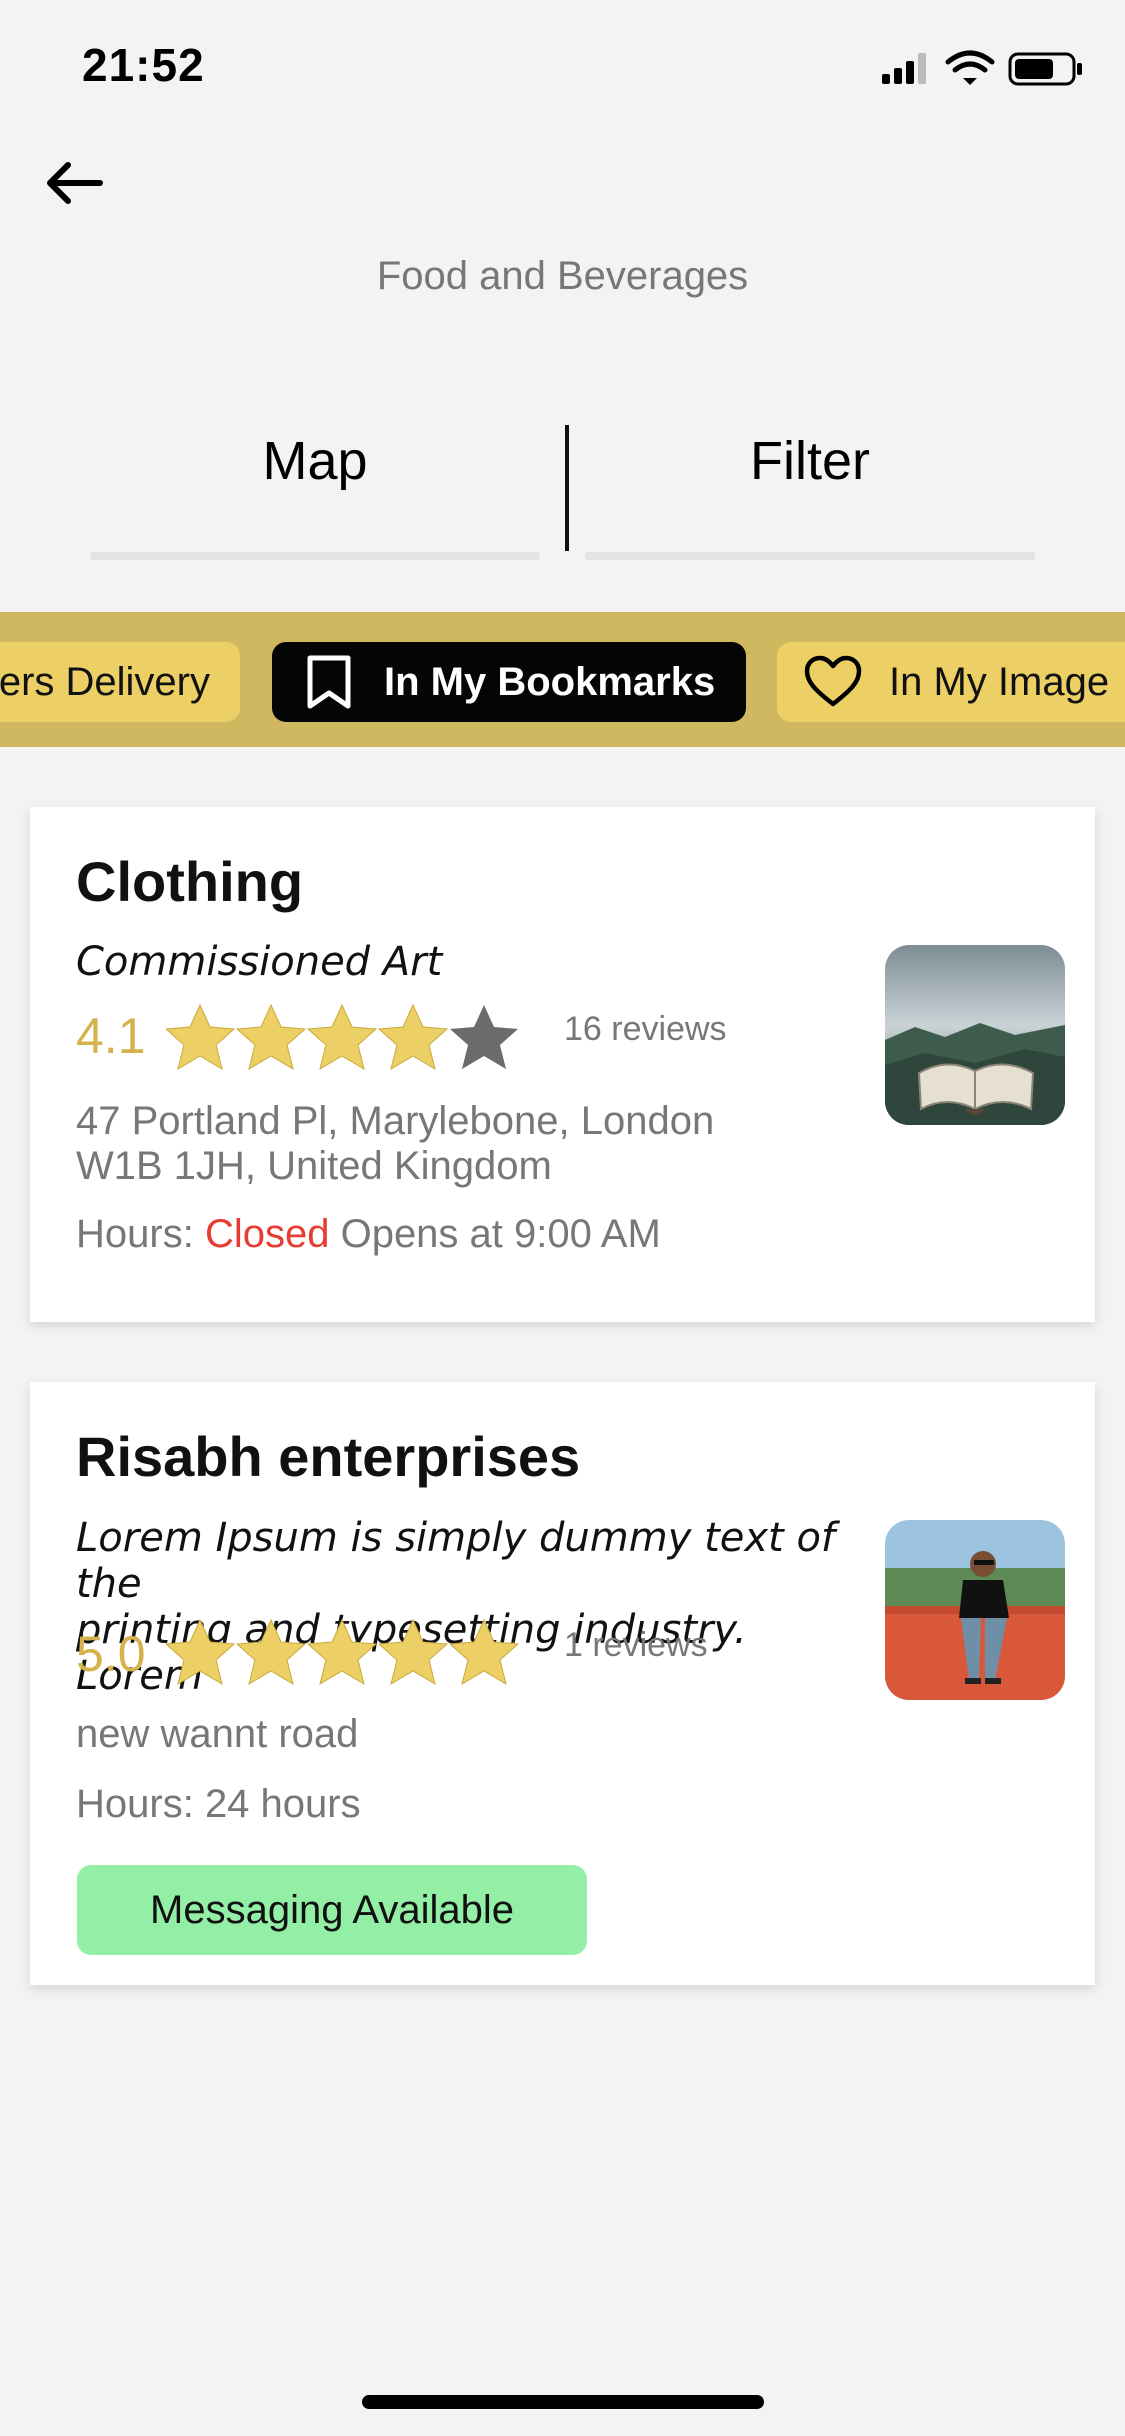 This screenshot has height=2436, width=1125. Describe the element at coordinates (810, 556) in the screenshot. I see `tab-filter-underline` at that location.